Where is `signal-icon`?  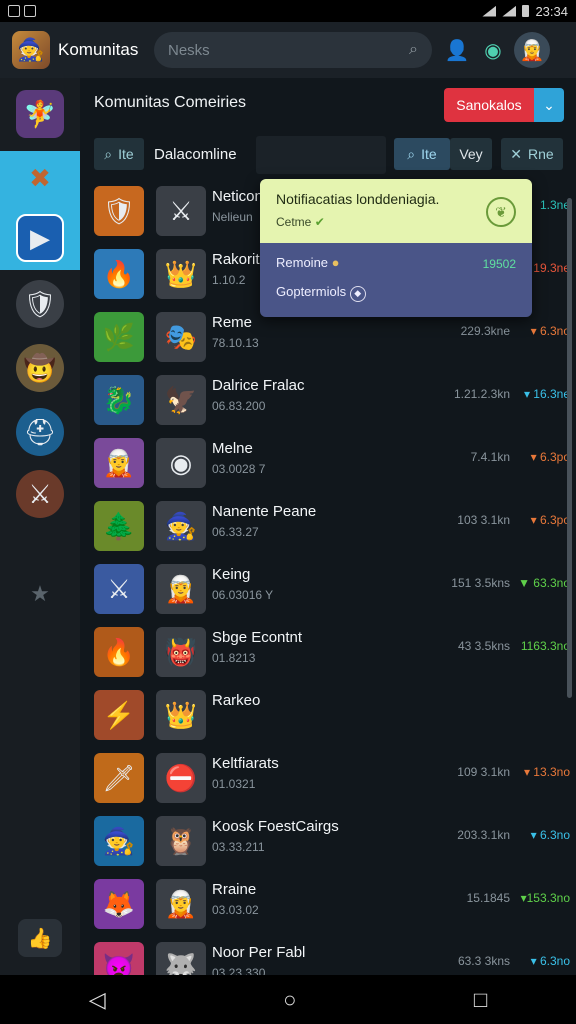
signal-icon is located at coordinates (509, 11).